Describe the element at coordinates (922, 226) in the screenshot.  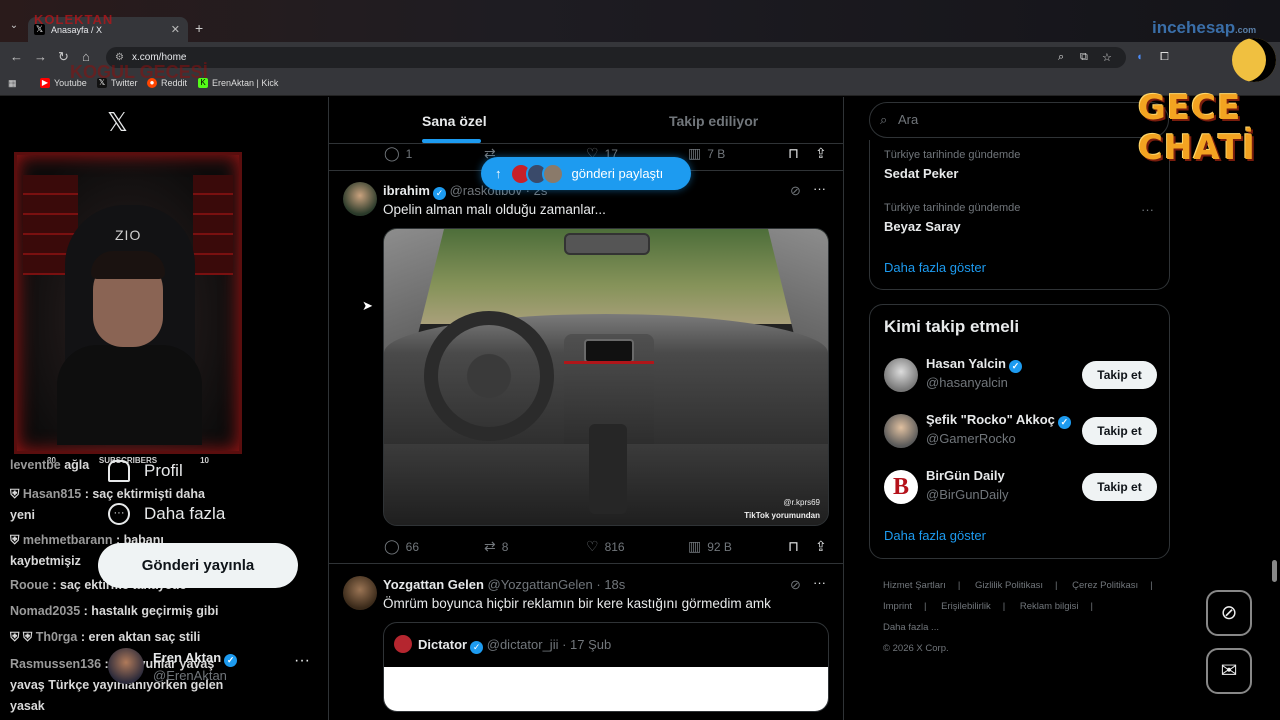
I see `trend-name: Beyaz Saray` at that location.